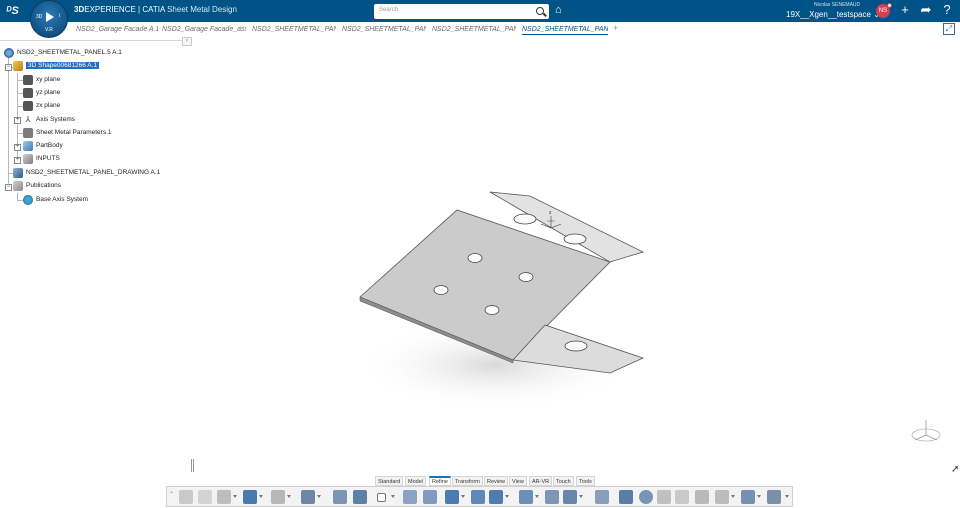  I want to click on tree-node-root: NSD2_SHEETMETAL_PANEL.5 A.1, so click(63, 53).